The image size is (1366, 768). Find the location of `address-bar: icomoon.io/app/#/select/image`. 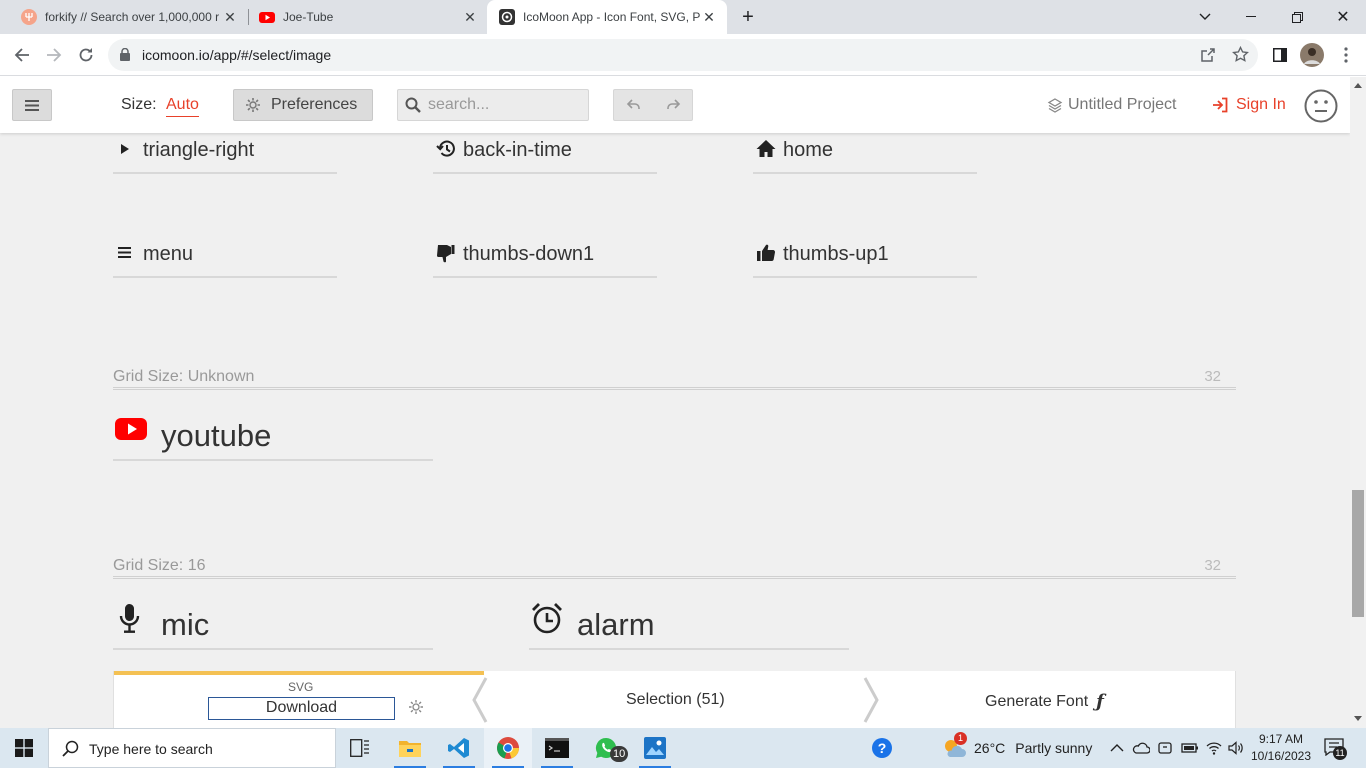

address-bar: icomoon.io/app/#/select/image is located at coordinates (683, 55).